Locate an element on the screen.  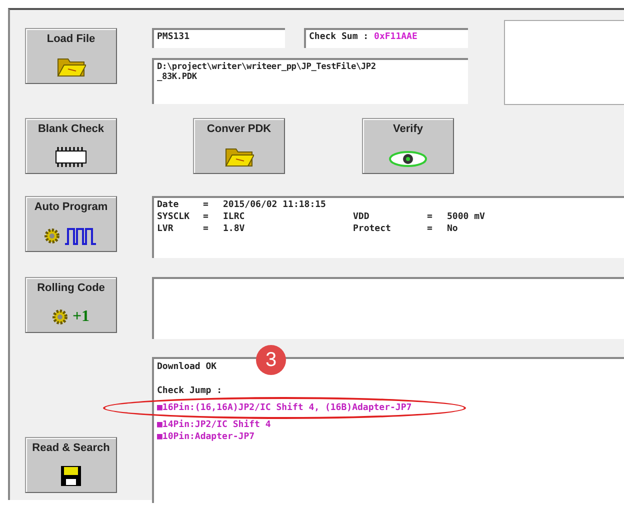
checksum-field: Check Sum : 0xF11AAE is located at coordinates (386, 38).